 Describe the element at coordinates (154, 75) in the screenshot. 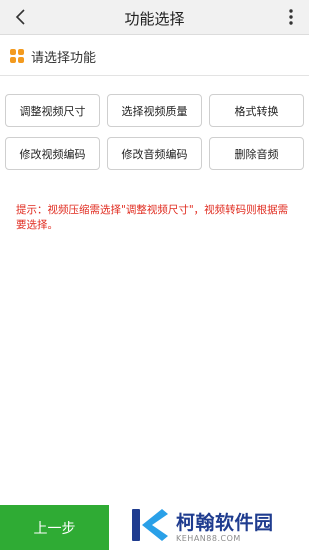

I see `divider` at that location.